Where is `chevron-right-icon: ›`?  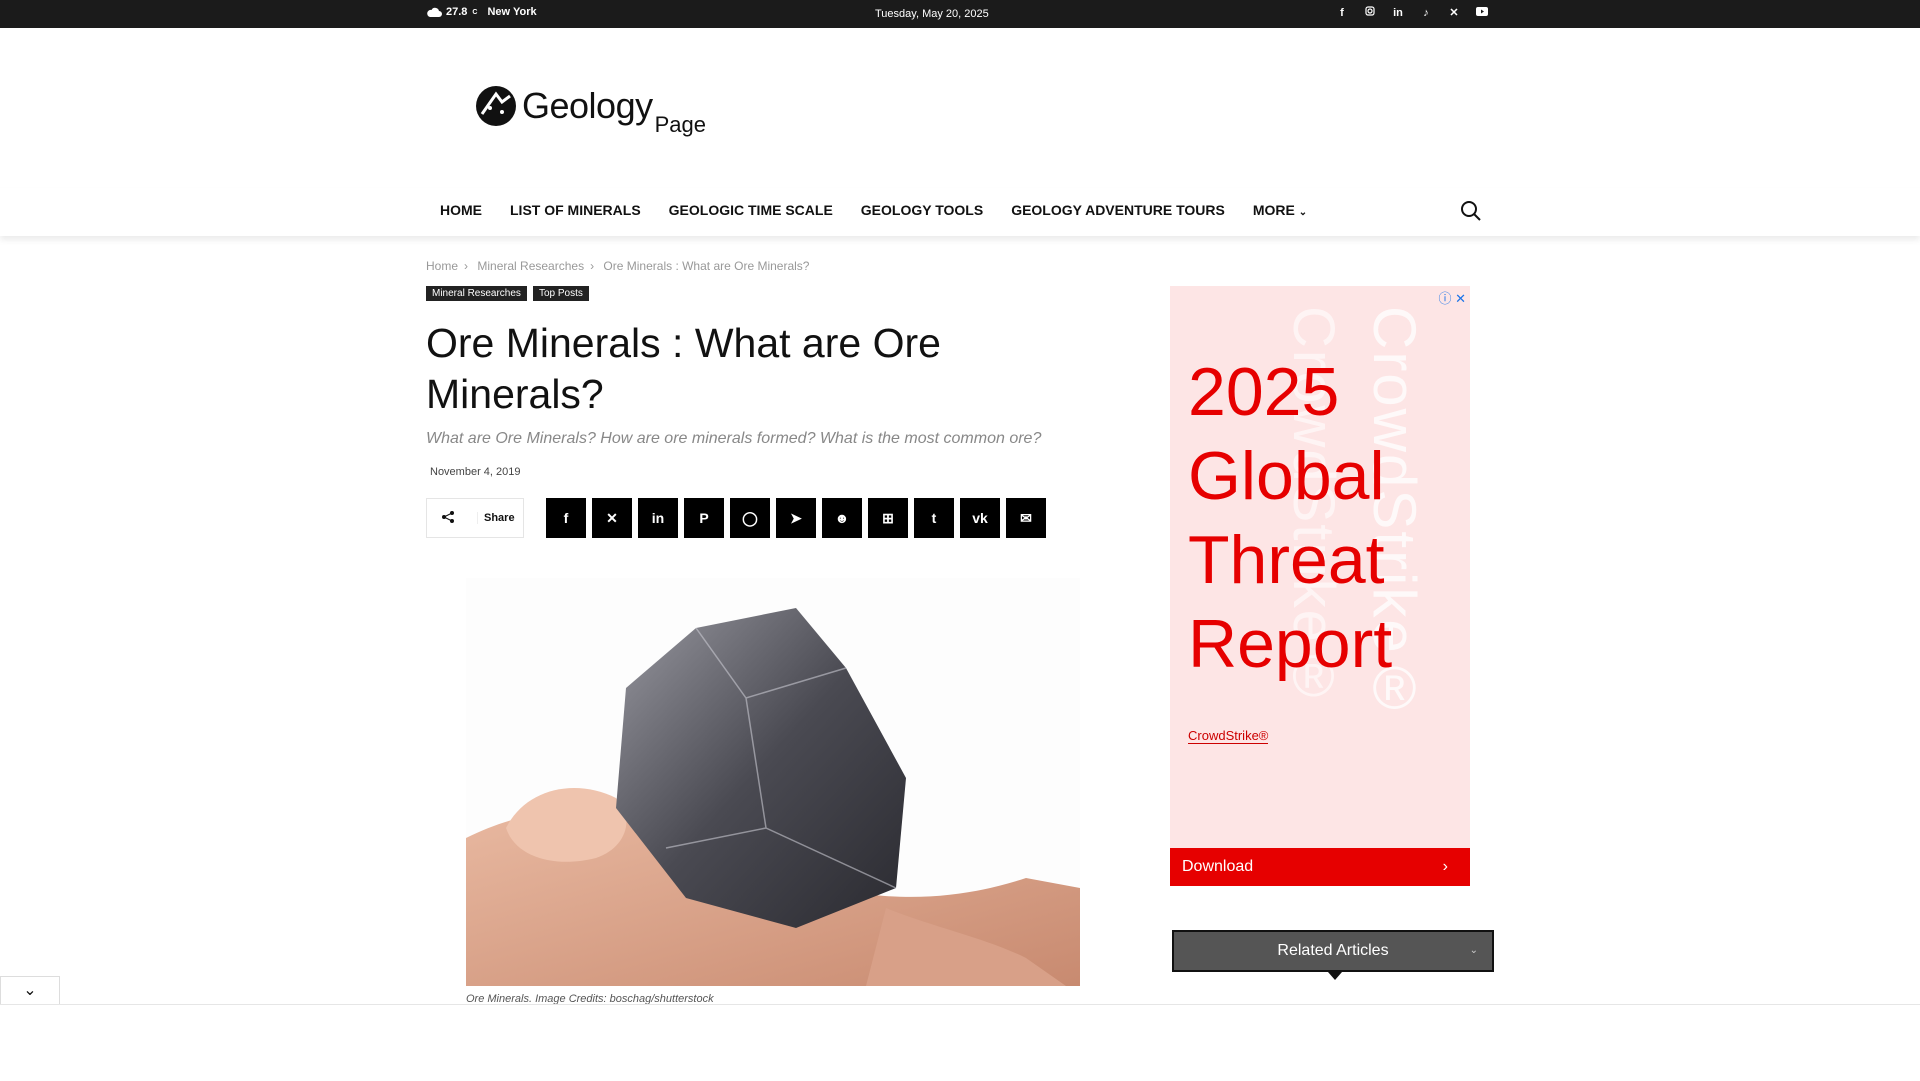
chevron-right-icon: › is located at coordinates (1445, 866).